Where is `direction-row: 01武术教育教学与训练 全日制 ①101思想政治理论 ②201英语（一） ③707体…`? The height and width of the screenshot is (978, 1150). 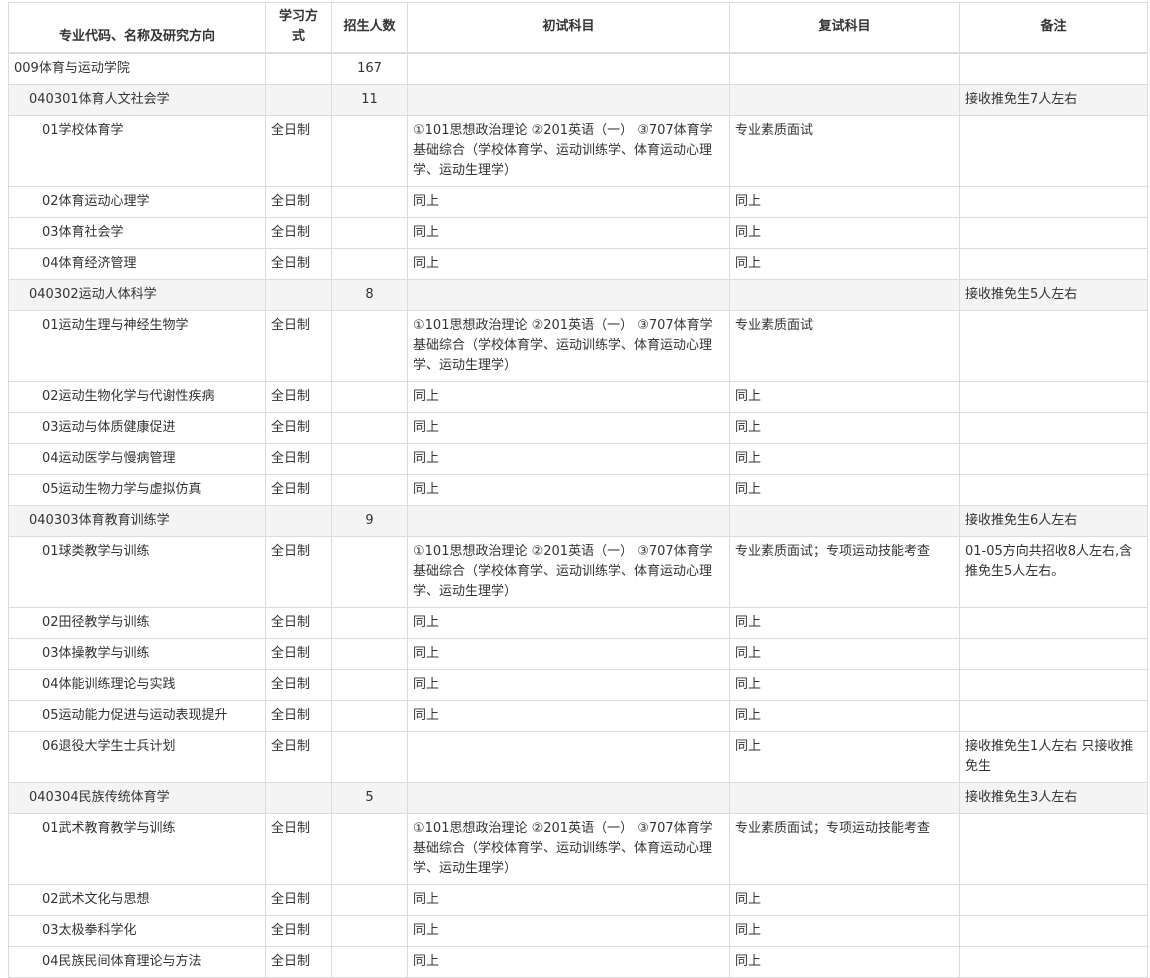
direction-row: 01武术教育教学与训练 全日制 ①101思想政治理论 ②201英语（一） ③707体… is located at coordinates (578, 848).